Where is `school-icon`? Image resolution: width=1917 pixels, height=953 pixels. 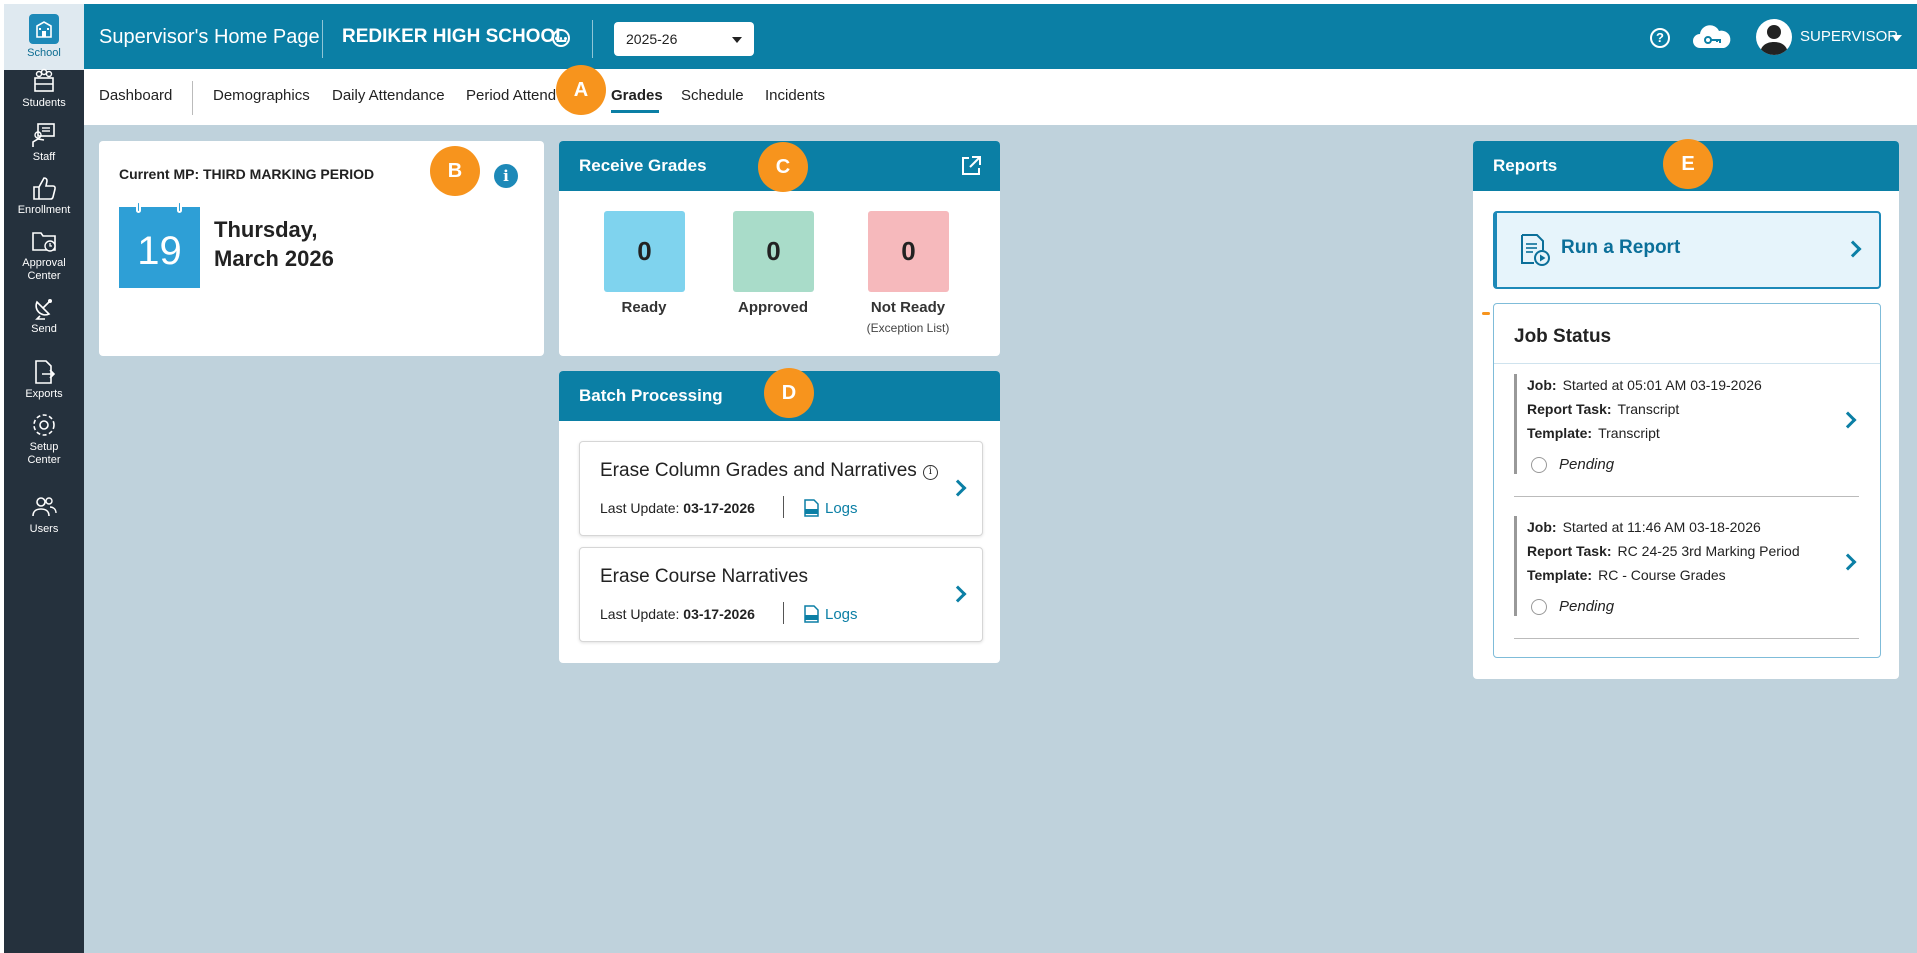 school-icon is located at coordinates (44, 29).